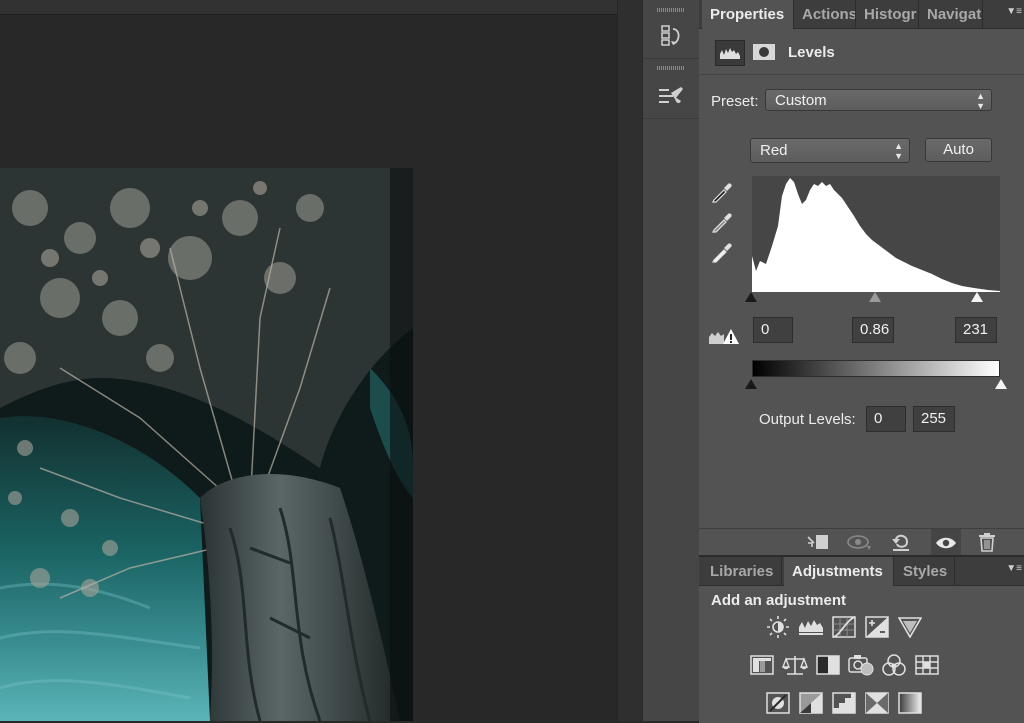  Describe the element at coordinates (873, 330) in the screenshot. I see `input-gamma-field: 0.86` at that location.